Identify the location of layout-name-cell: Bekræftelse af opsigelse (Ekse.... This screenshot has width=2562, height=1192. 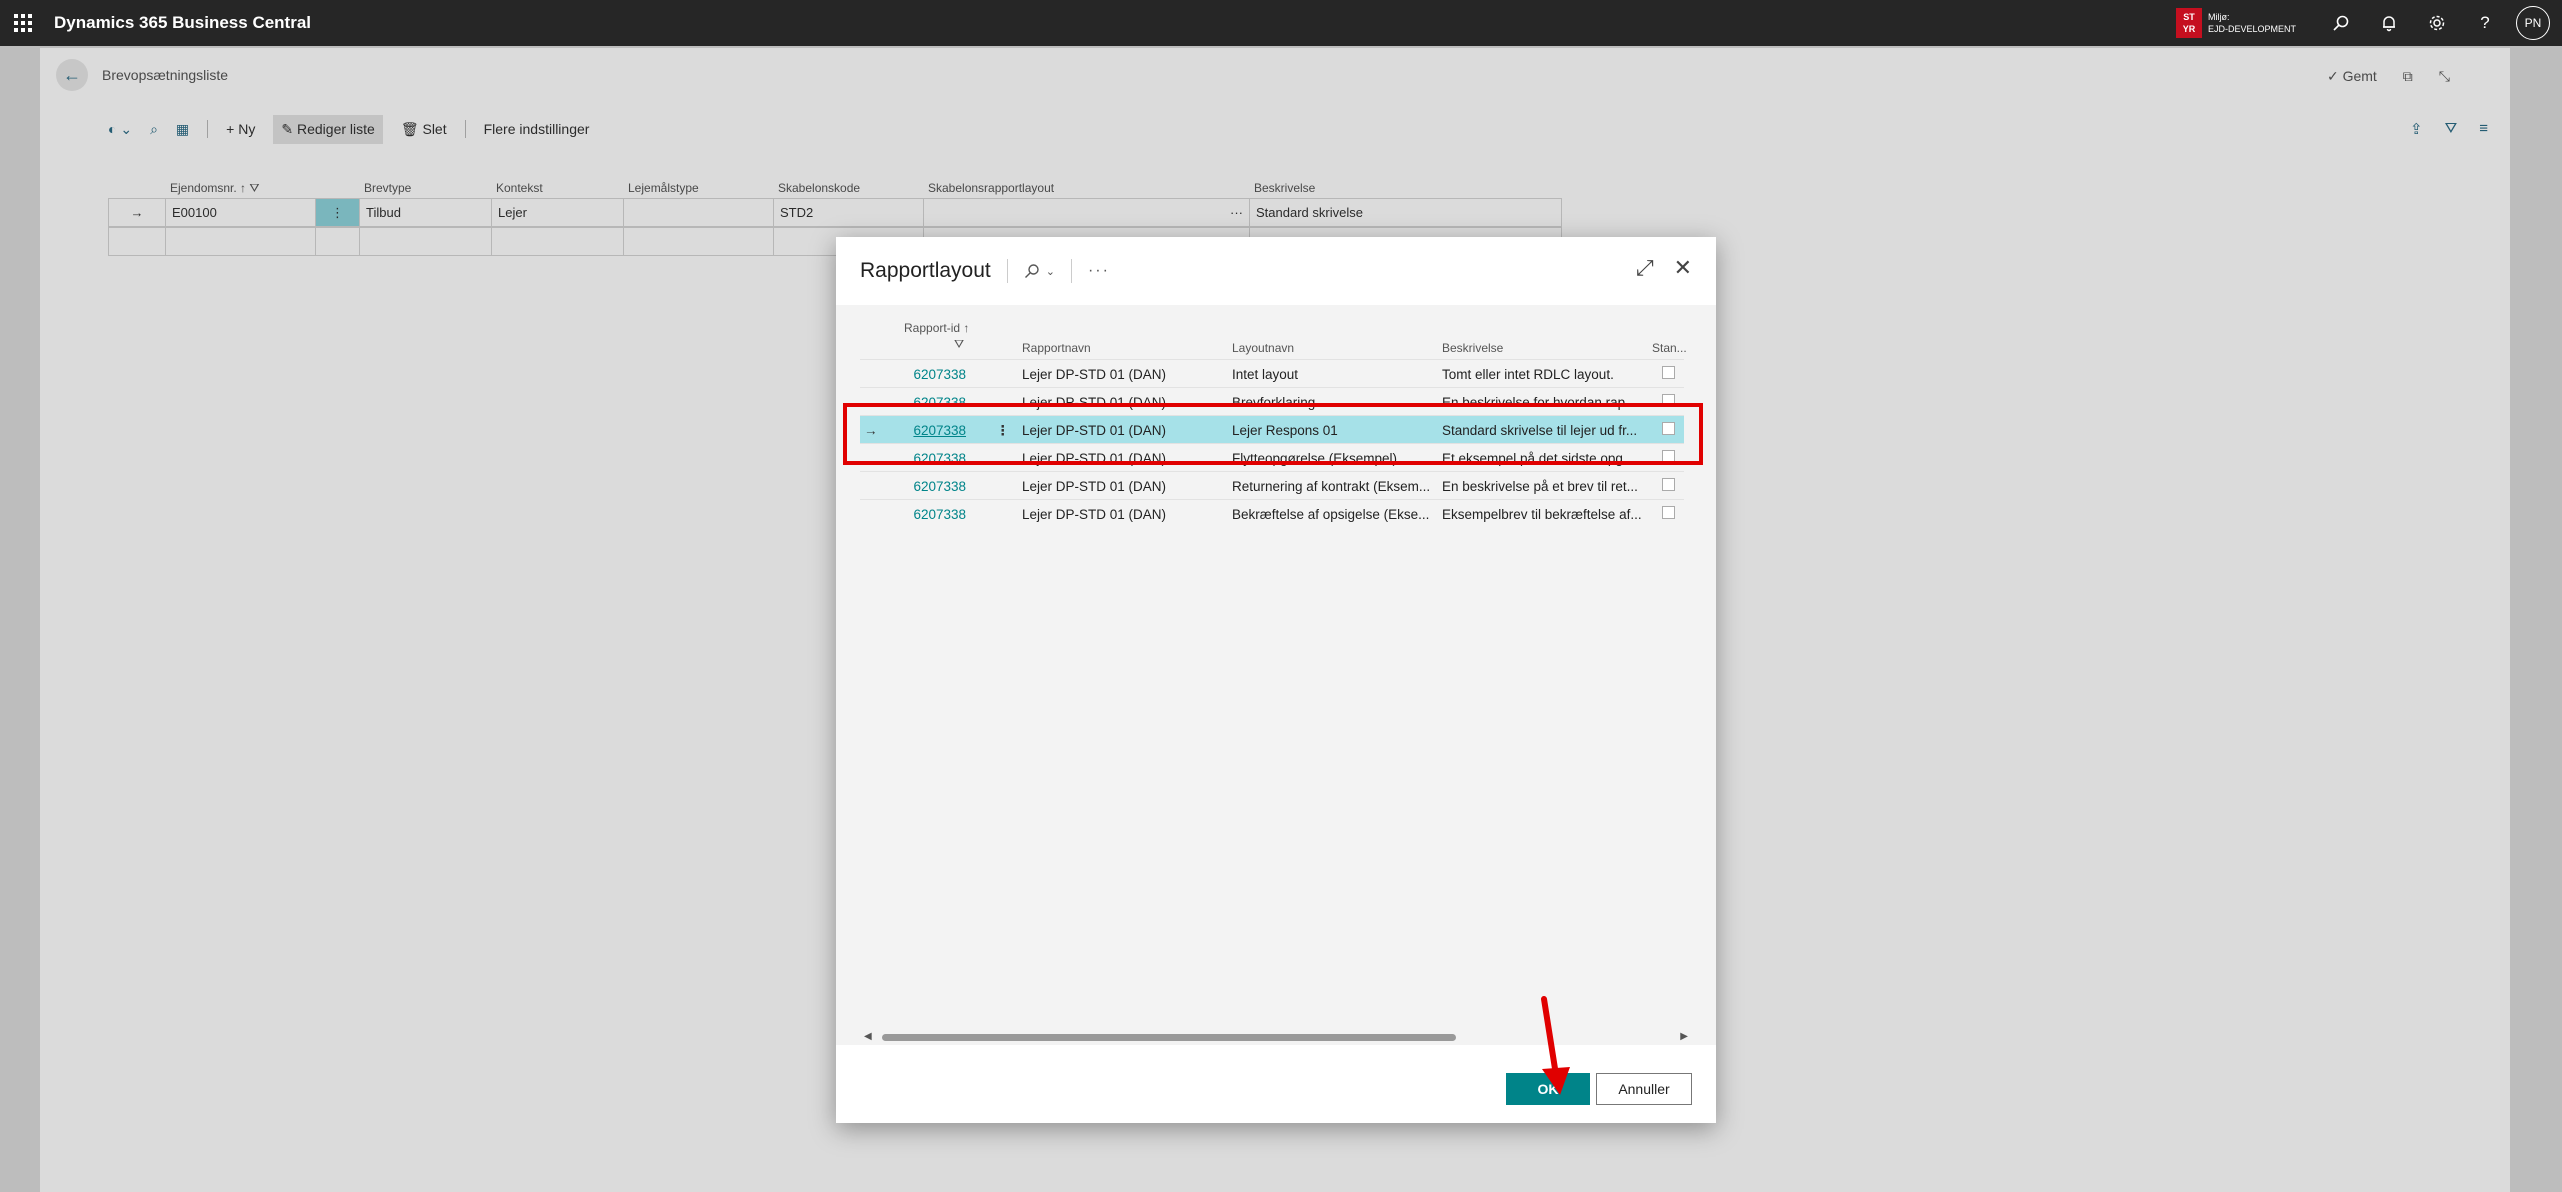
(1331, 514).